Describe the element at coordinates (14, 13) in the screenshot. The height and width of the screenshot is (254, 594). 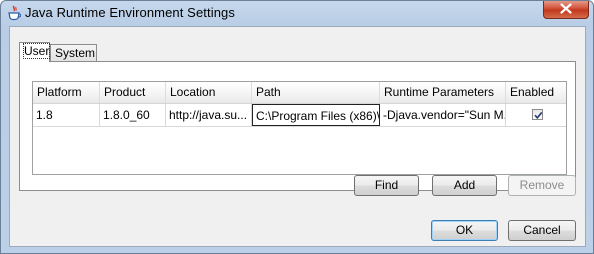
I see `java-icon` at that location.